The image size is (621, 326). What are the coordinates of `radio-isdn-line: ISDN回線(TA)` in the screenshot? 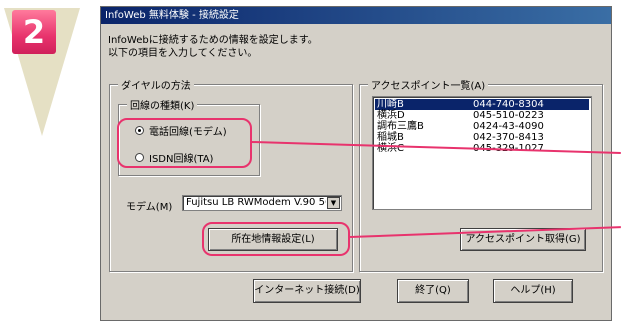 It's located at (174, 157).